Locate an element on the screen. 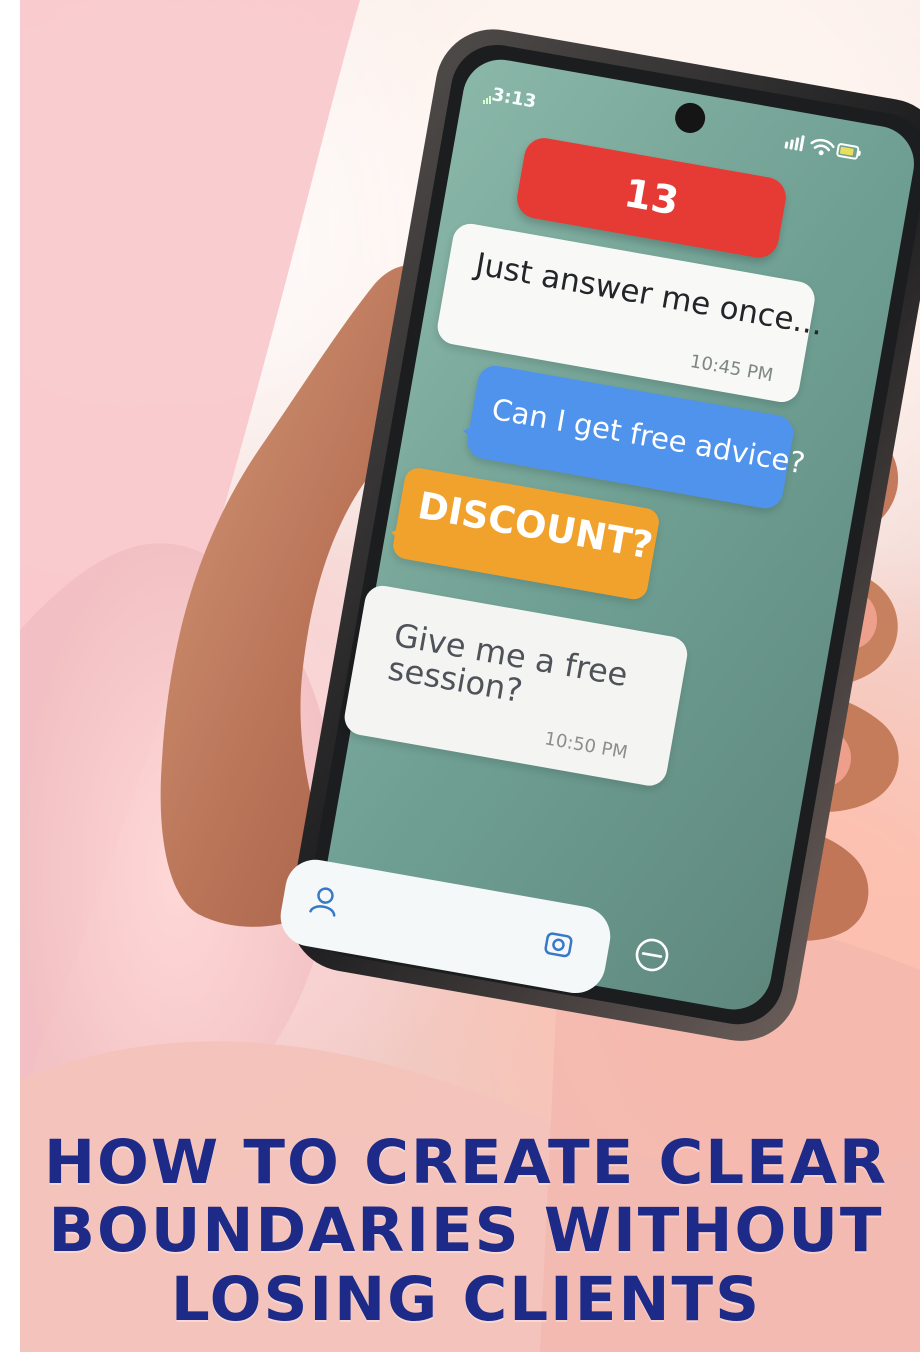 The image size is (920, 1352). headline-line-1: HOW TO CREATE CLEAR is located at coordinates (466, 1163).